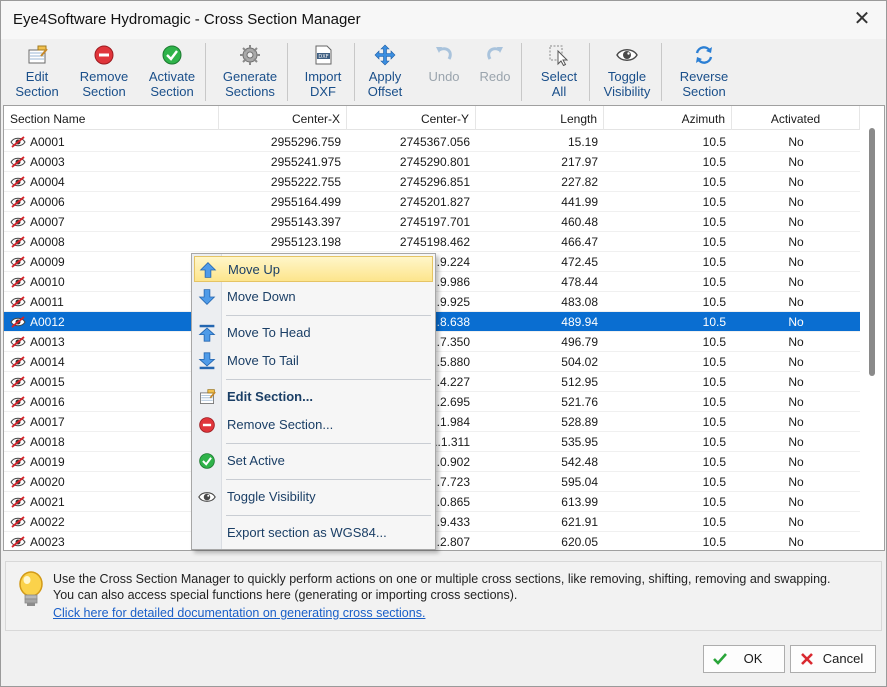  What do you see at coordinates (862, 20) in the screenshot?
I see `close-button: ✕` at bounding box center [862, 20].